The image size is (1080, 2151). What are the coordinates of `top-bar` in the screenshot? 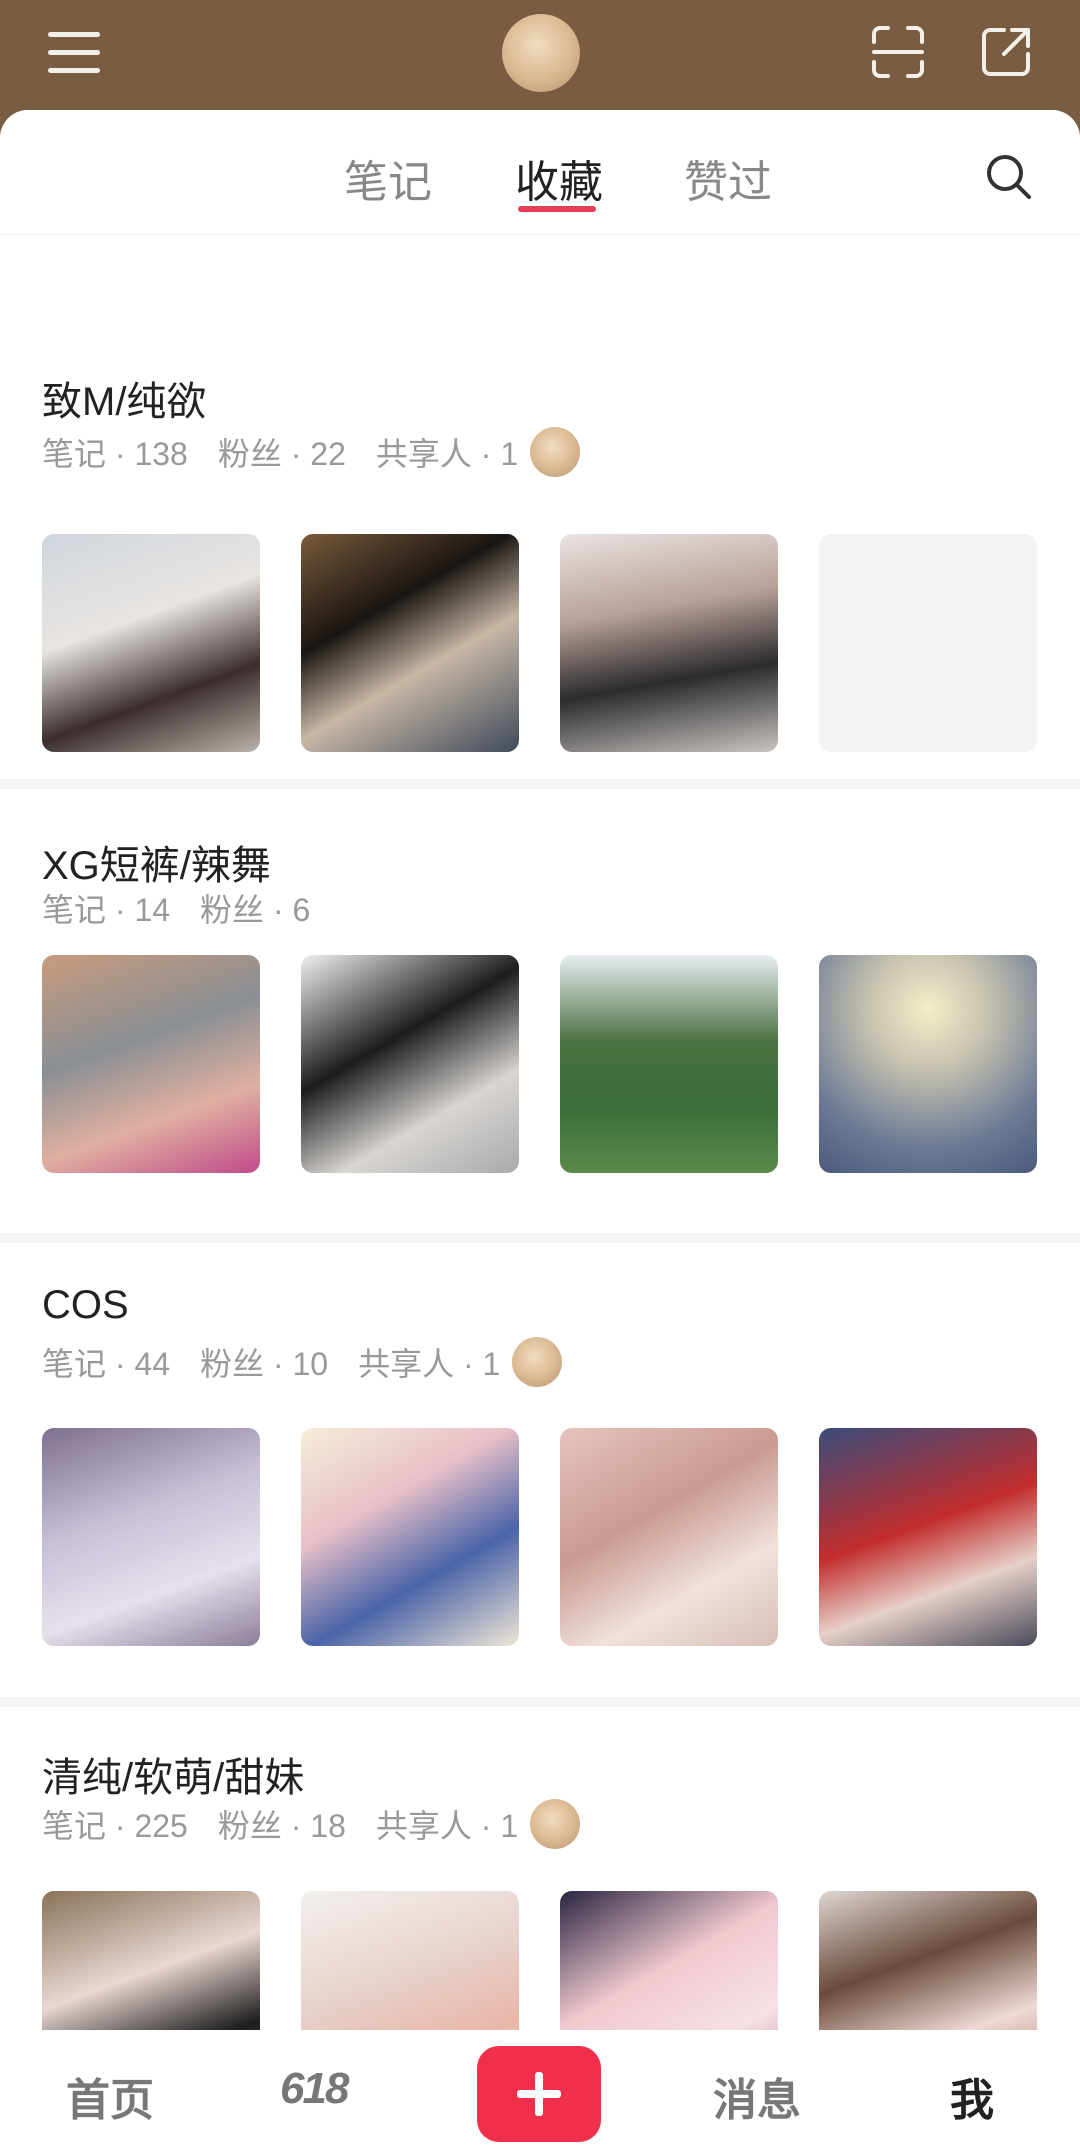 It's located at (540, 55).